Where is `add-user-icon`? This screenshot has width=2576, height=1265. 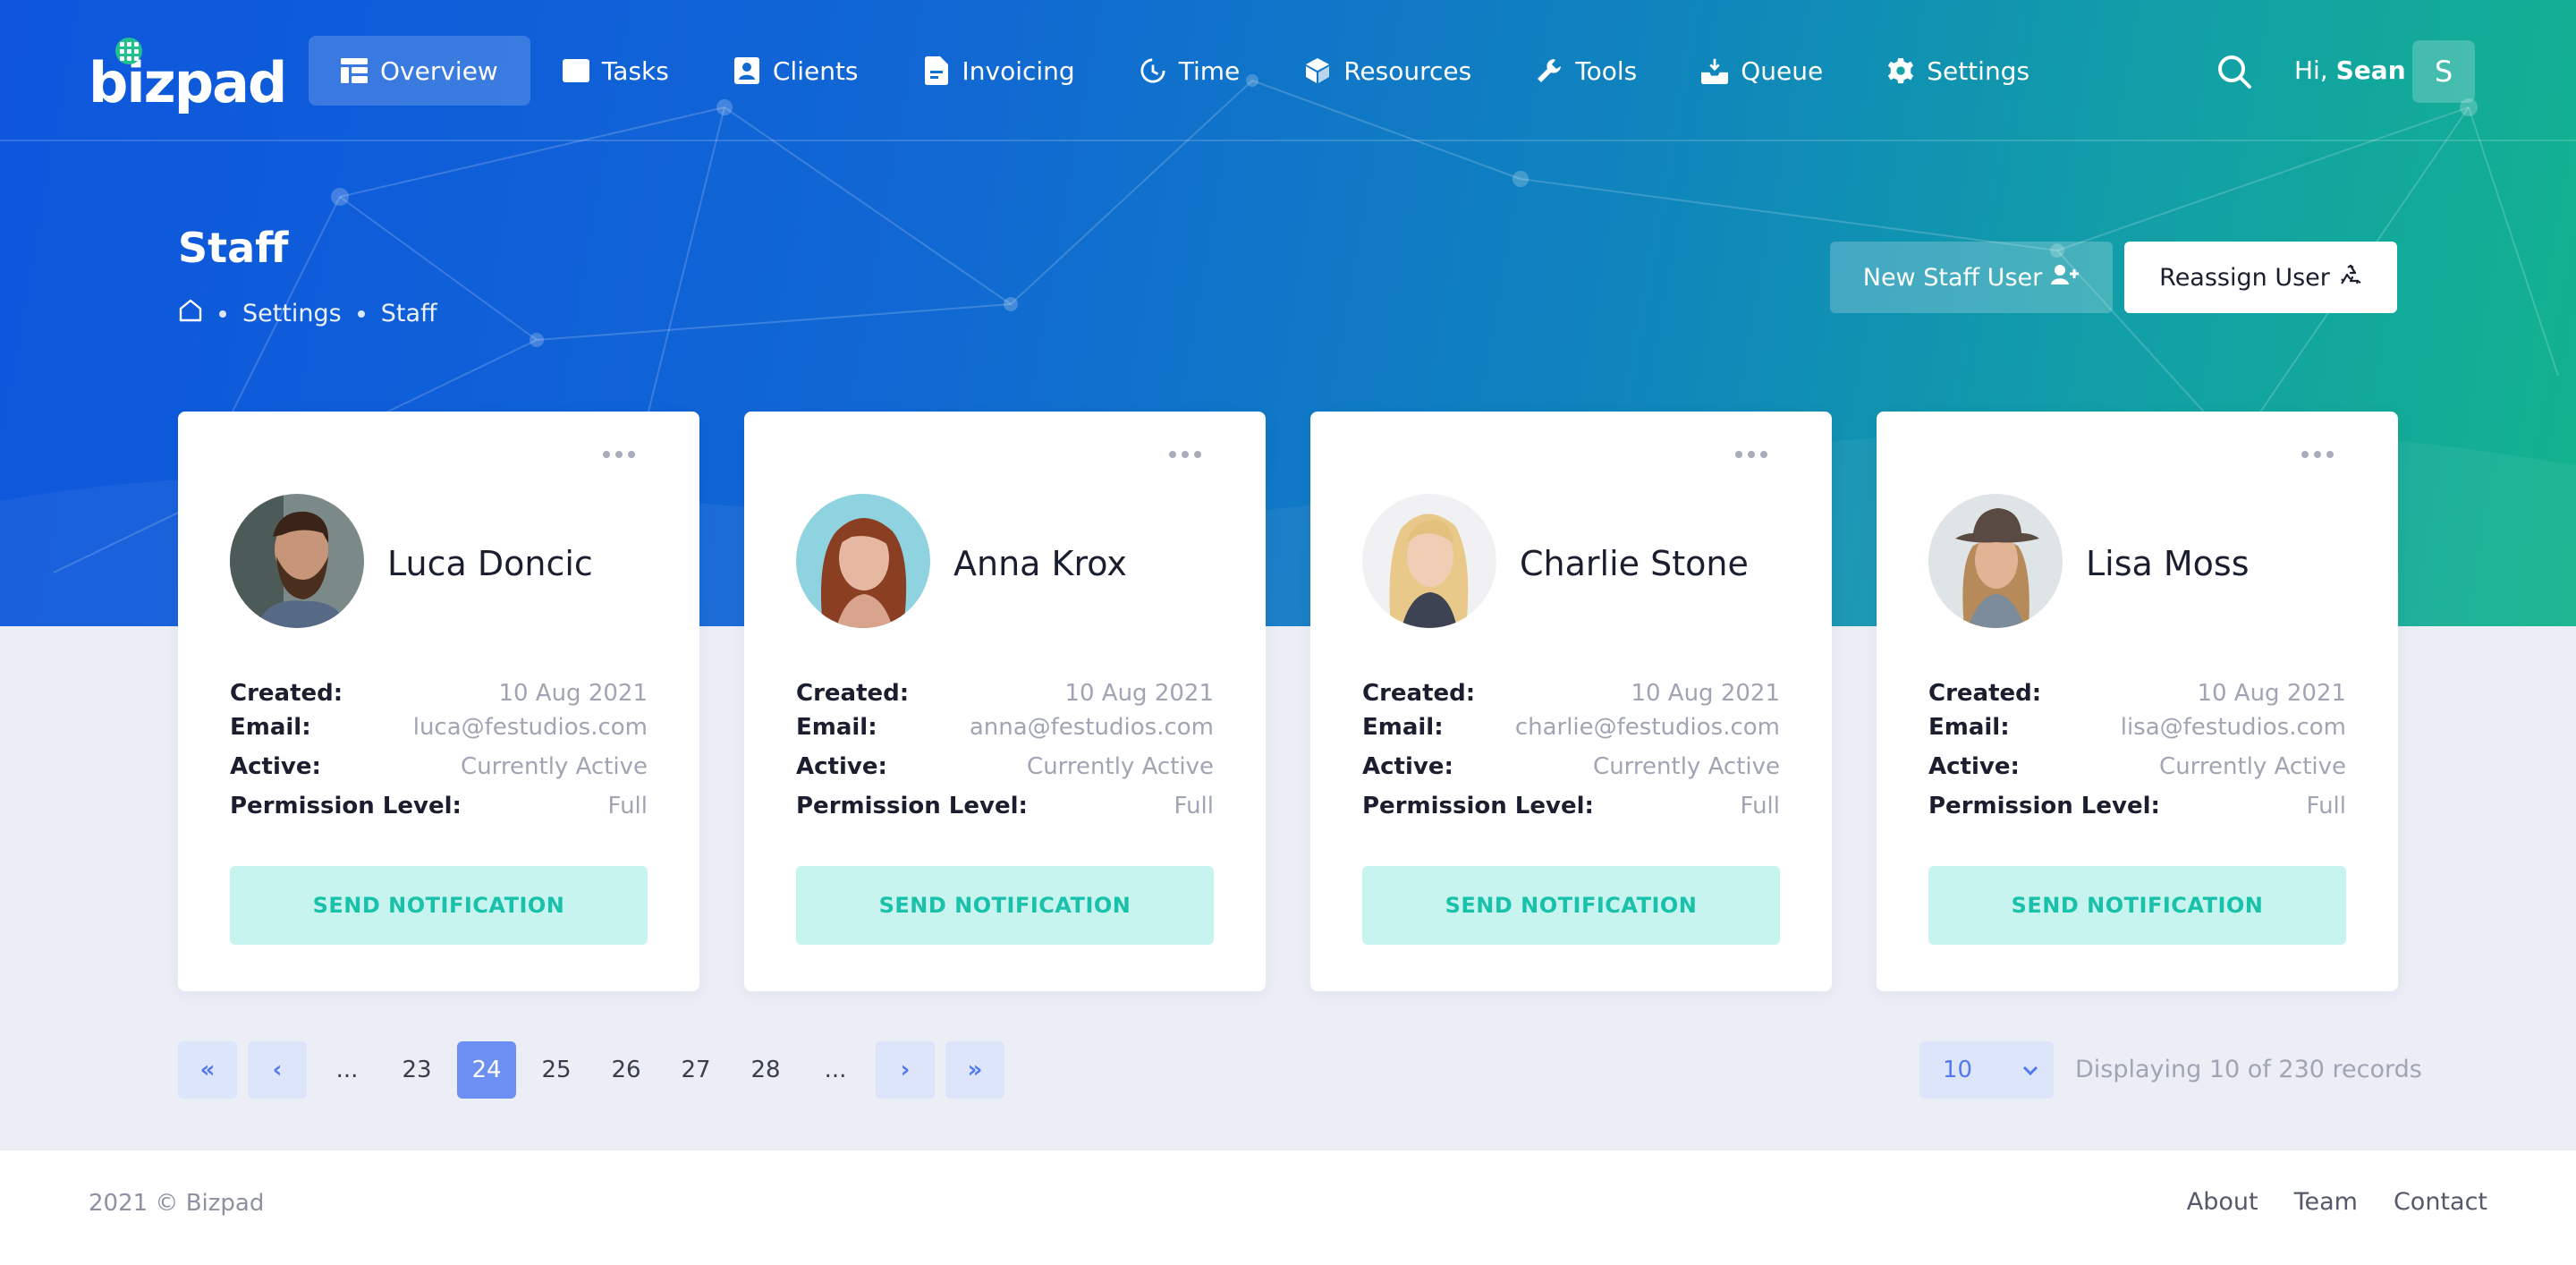
add-user-icon is located at coordinates (2065, 278).